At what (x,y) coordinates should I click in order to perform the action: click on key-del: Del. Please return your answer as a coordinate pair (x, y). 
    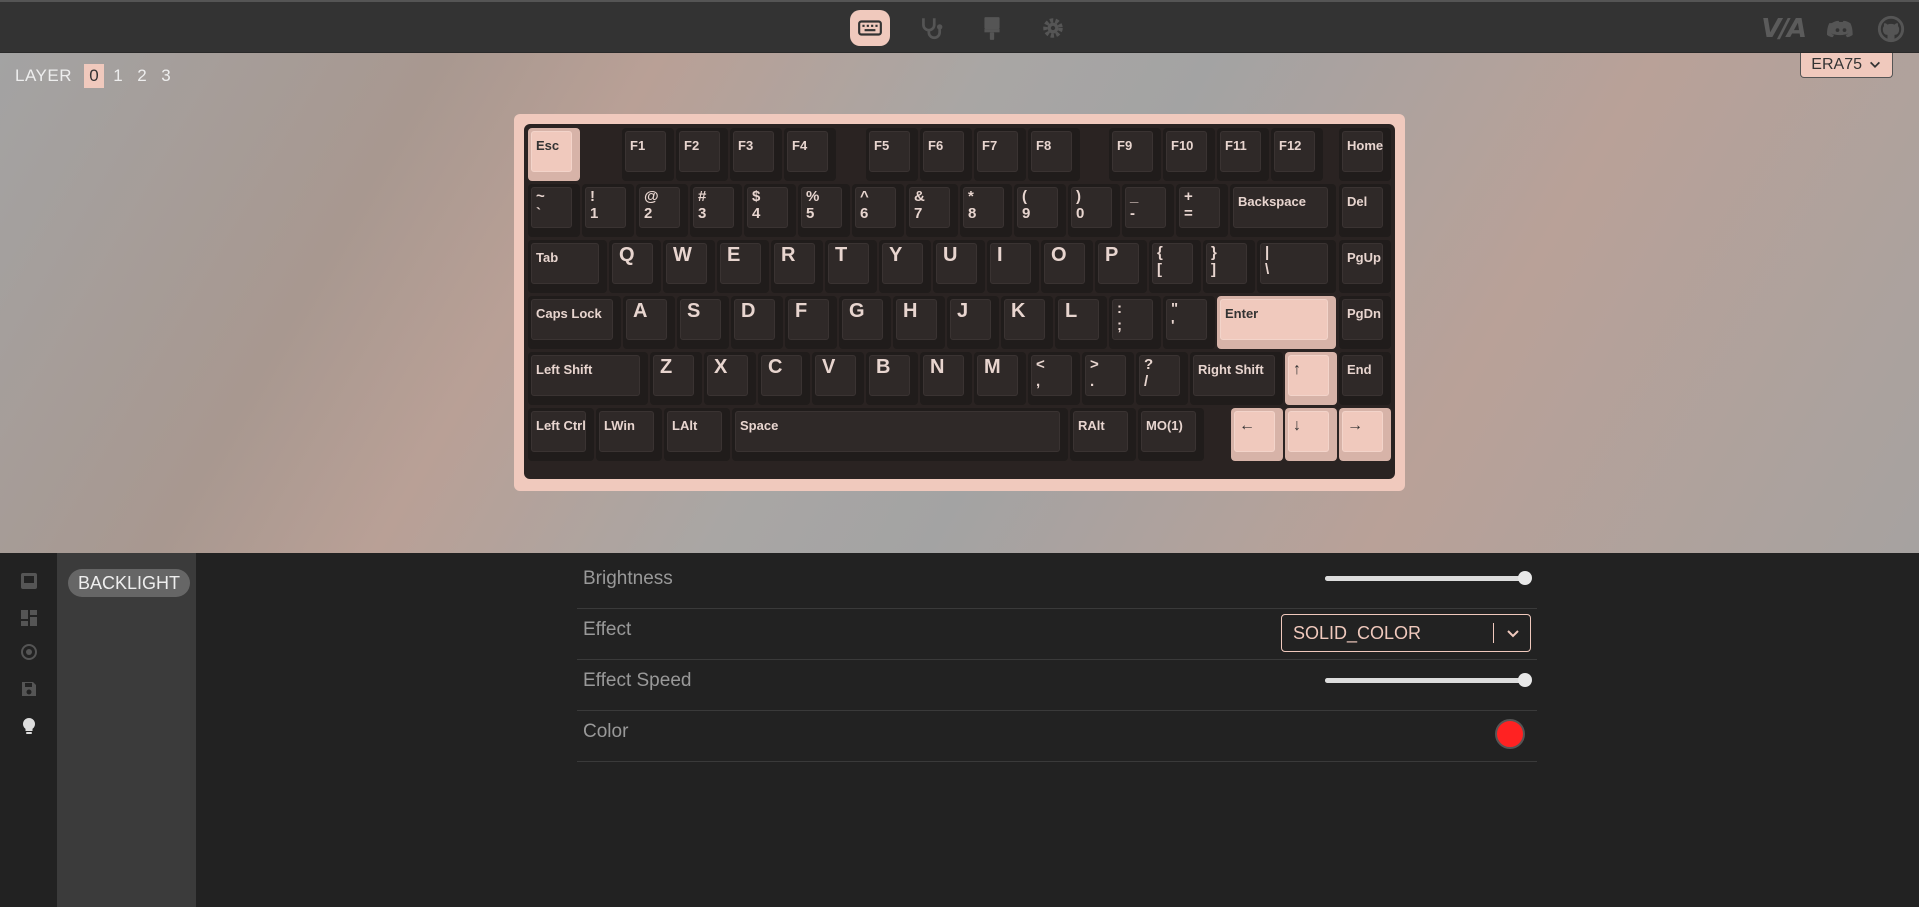
    Looking at the image, I should click on (1365, 210).